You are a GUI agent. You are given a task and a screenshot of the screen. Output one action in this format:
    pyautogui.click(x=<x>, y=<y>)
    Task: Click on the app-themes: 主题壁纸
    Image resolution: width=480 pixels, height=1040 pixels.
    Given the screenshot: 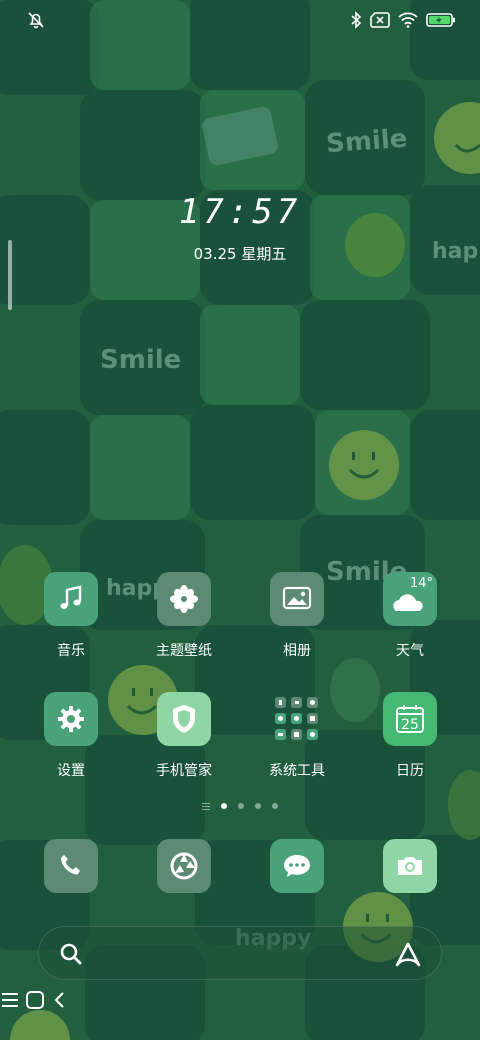 What is the action you would take?
    pyautogui.click(x=184, y=616)
    